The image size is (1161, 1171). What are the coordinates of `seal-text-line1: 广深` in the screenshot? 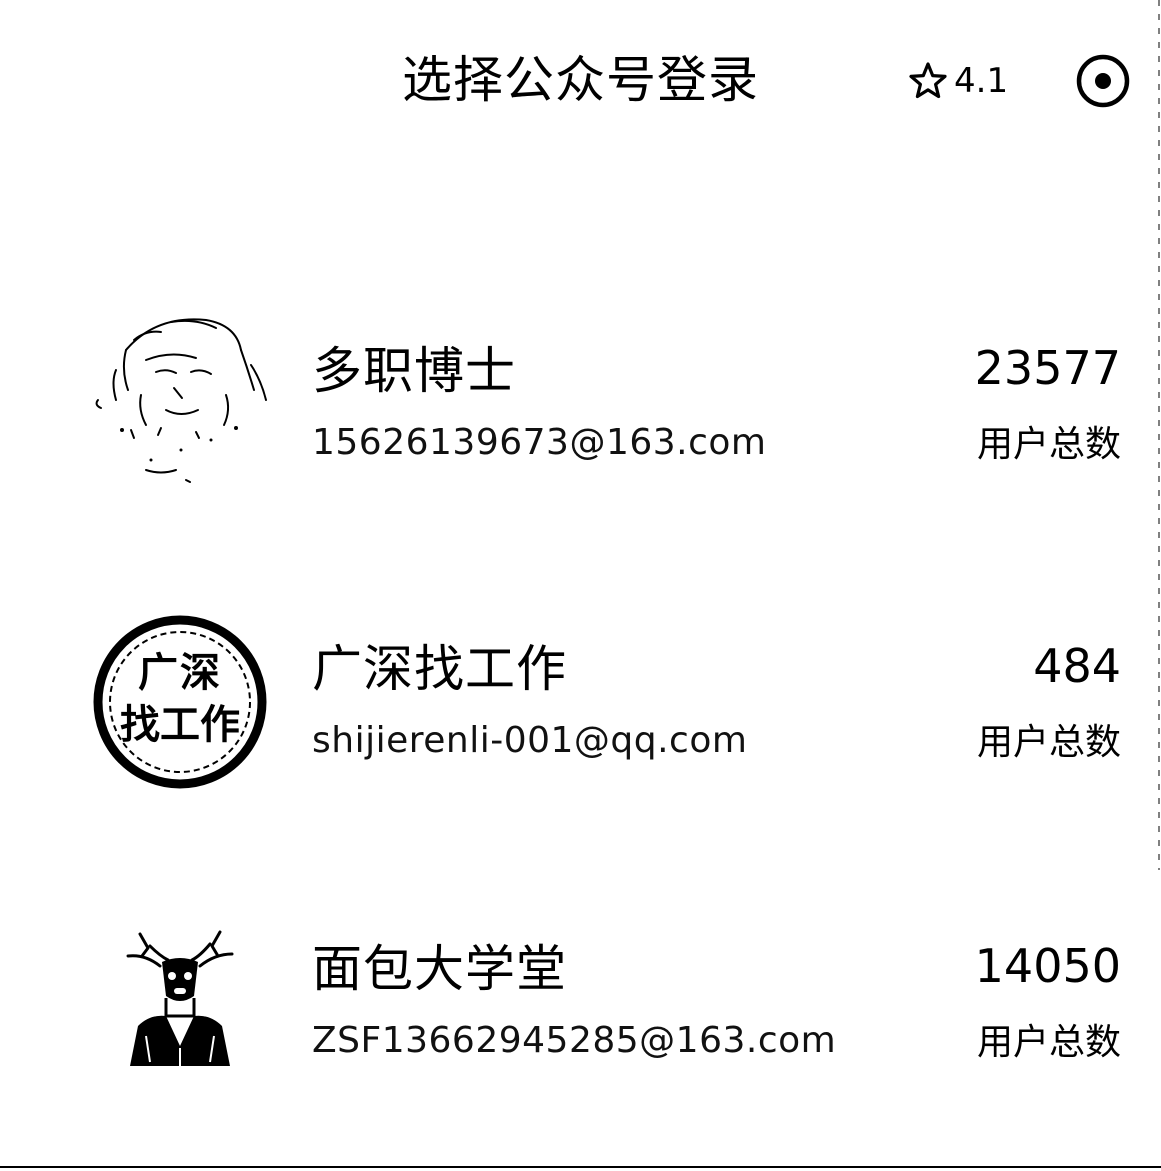 It's located at (180, 673).